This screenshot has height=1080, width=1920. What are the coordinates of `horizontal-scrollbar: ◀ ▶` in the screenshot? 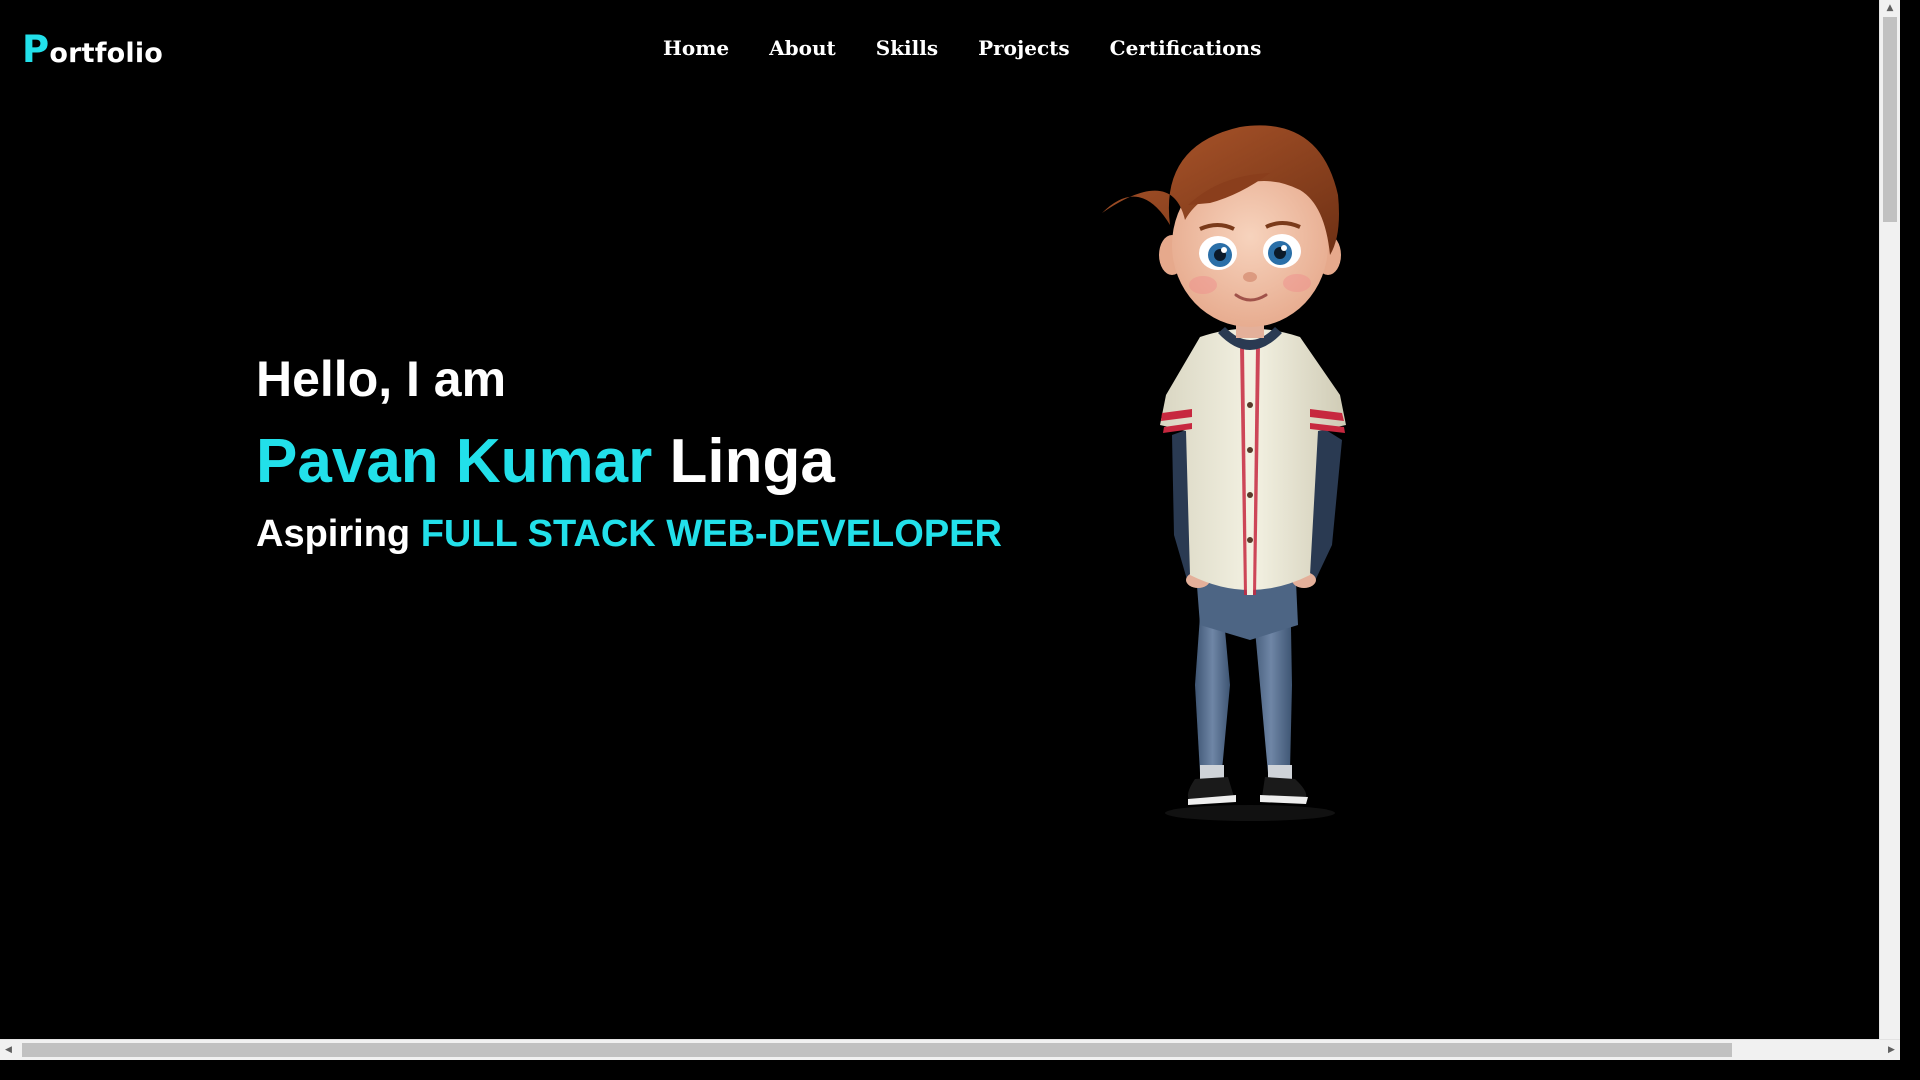 It's located at (950, 1049).